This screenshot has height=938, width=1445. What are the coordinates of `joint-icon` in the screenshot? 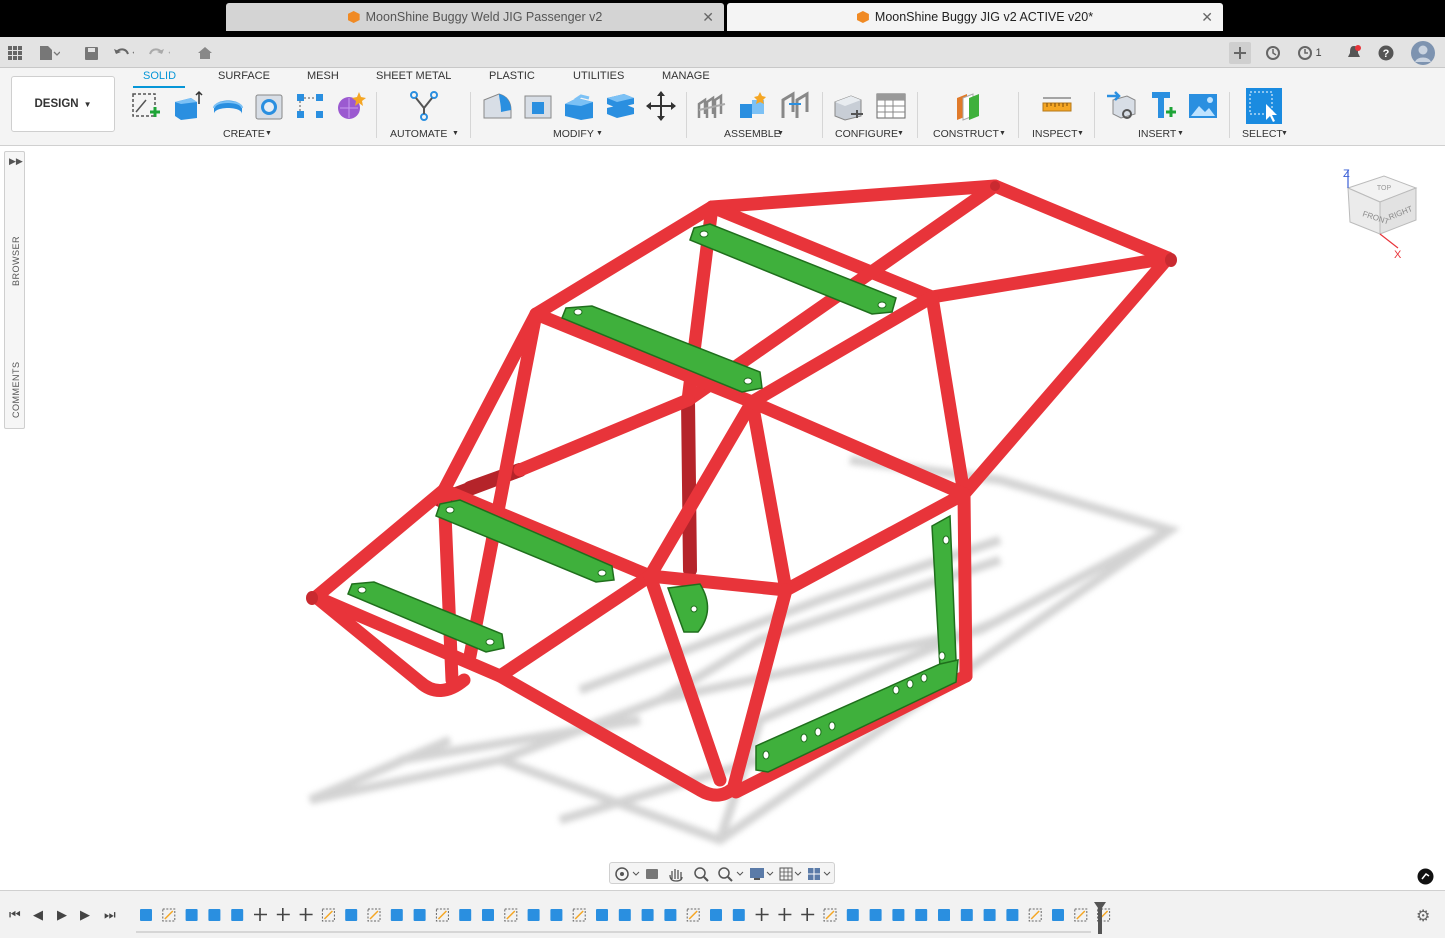 It's located at (754, 106).